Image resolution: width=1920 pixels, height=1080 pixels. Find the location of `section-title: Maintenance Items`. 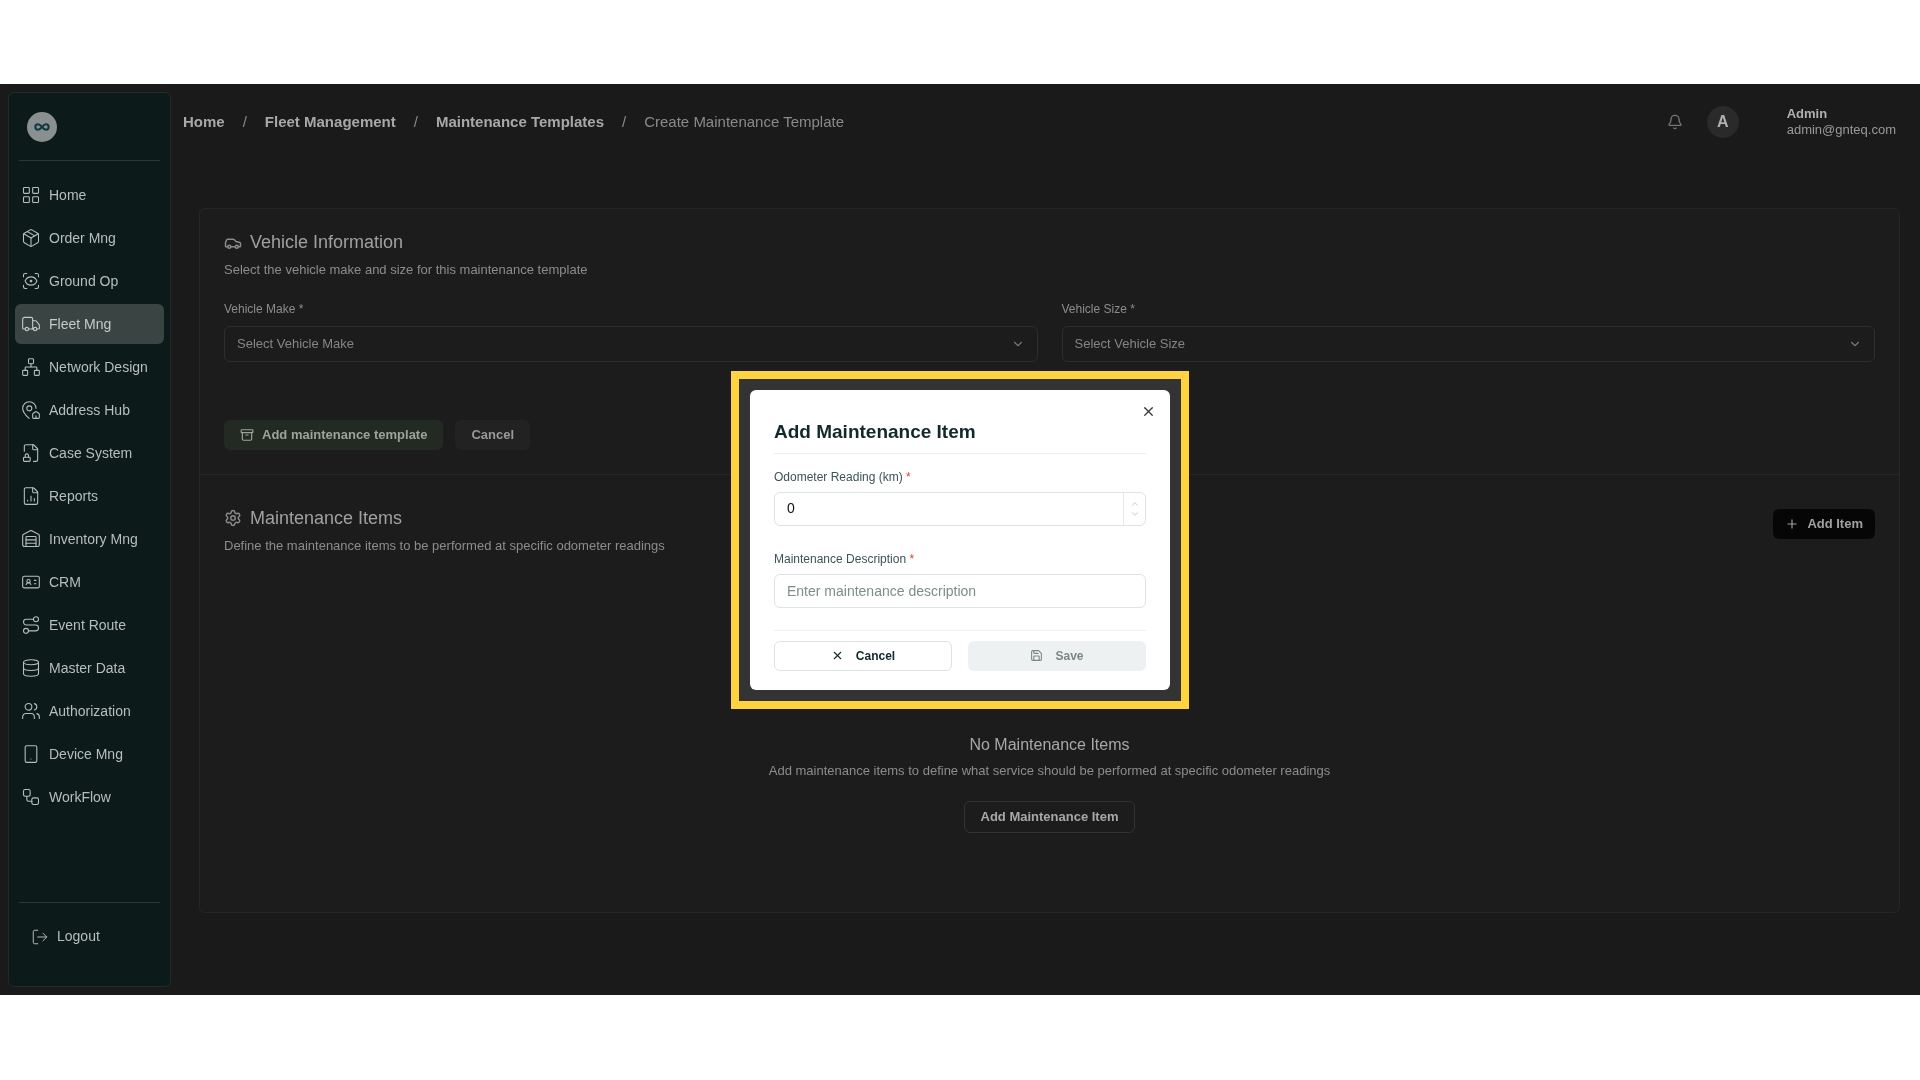

section-title: Maintenance Items is located at coordinates (326, 518).